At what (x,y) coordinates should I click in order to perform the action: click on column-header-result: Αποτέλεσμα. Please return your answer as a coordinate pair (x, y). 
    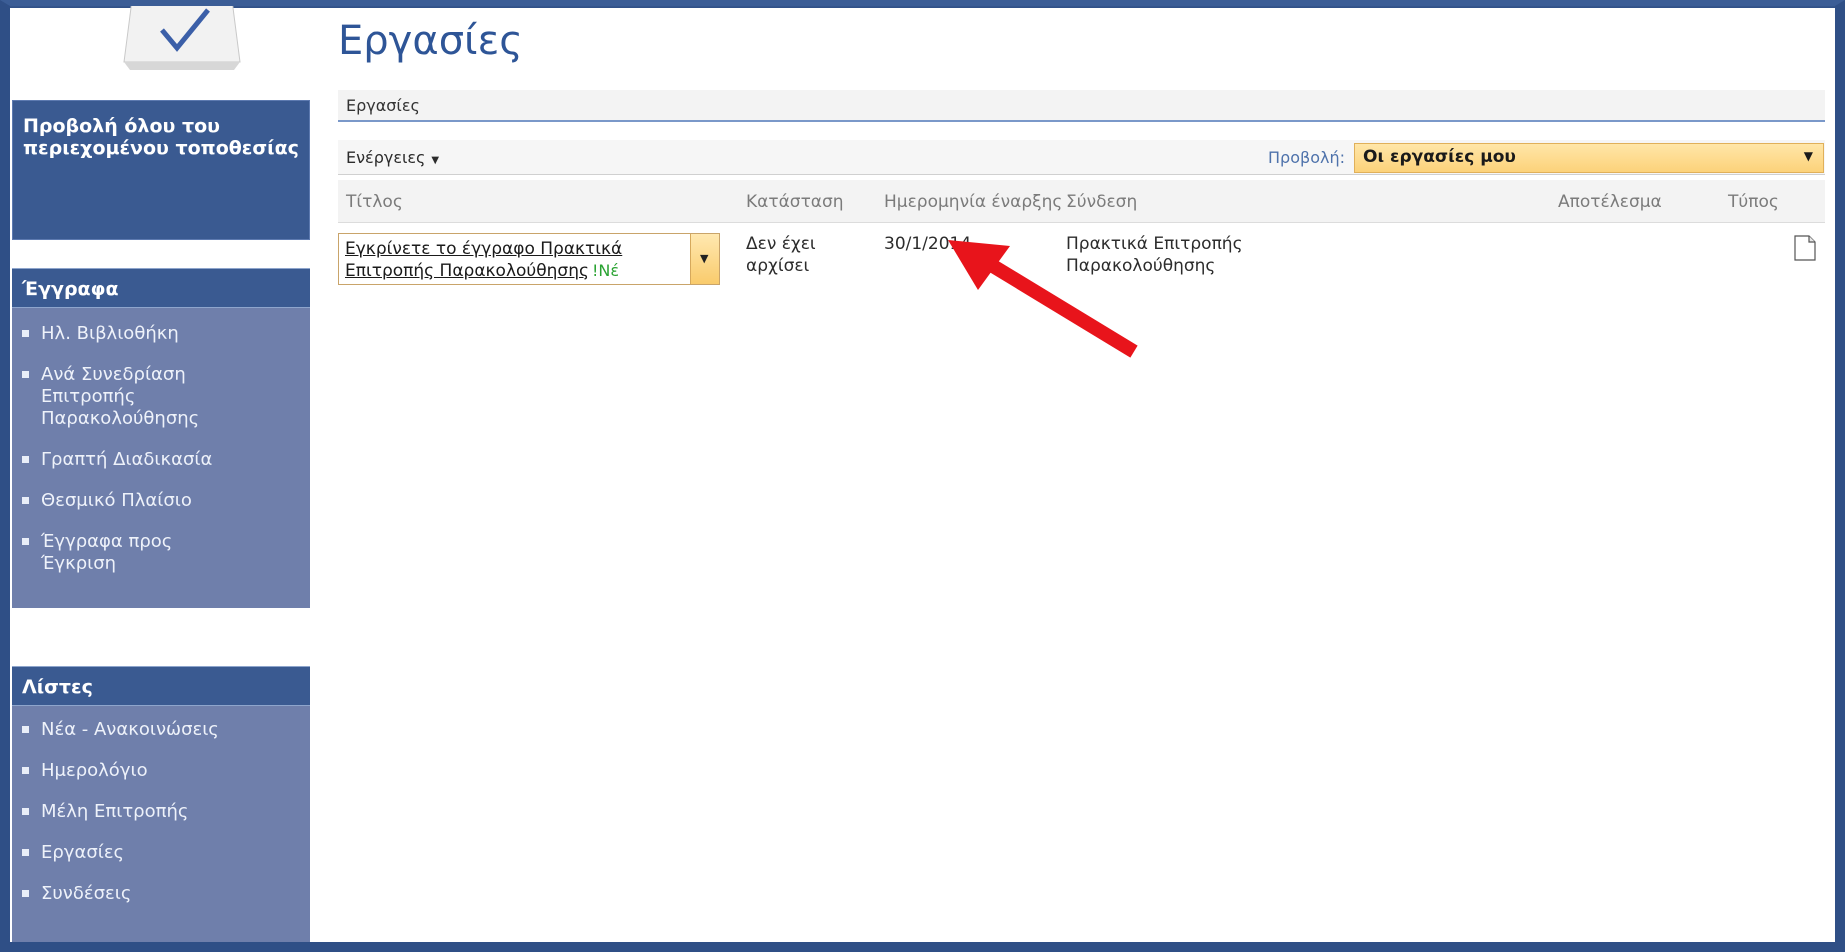
    Looking at the image, I should click on (1610, 202).